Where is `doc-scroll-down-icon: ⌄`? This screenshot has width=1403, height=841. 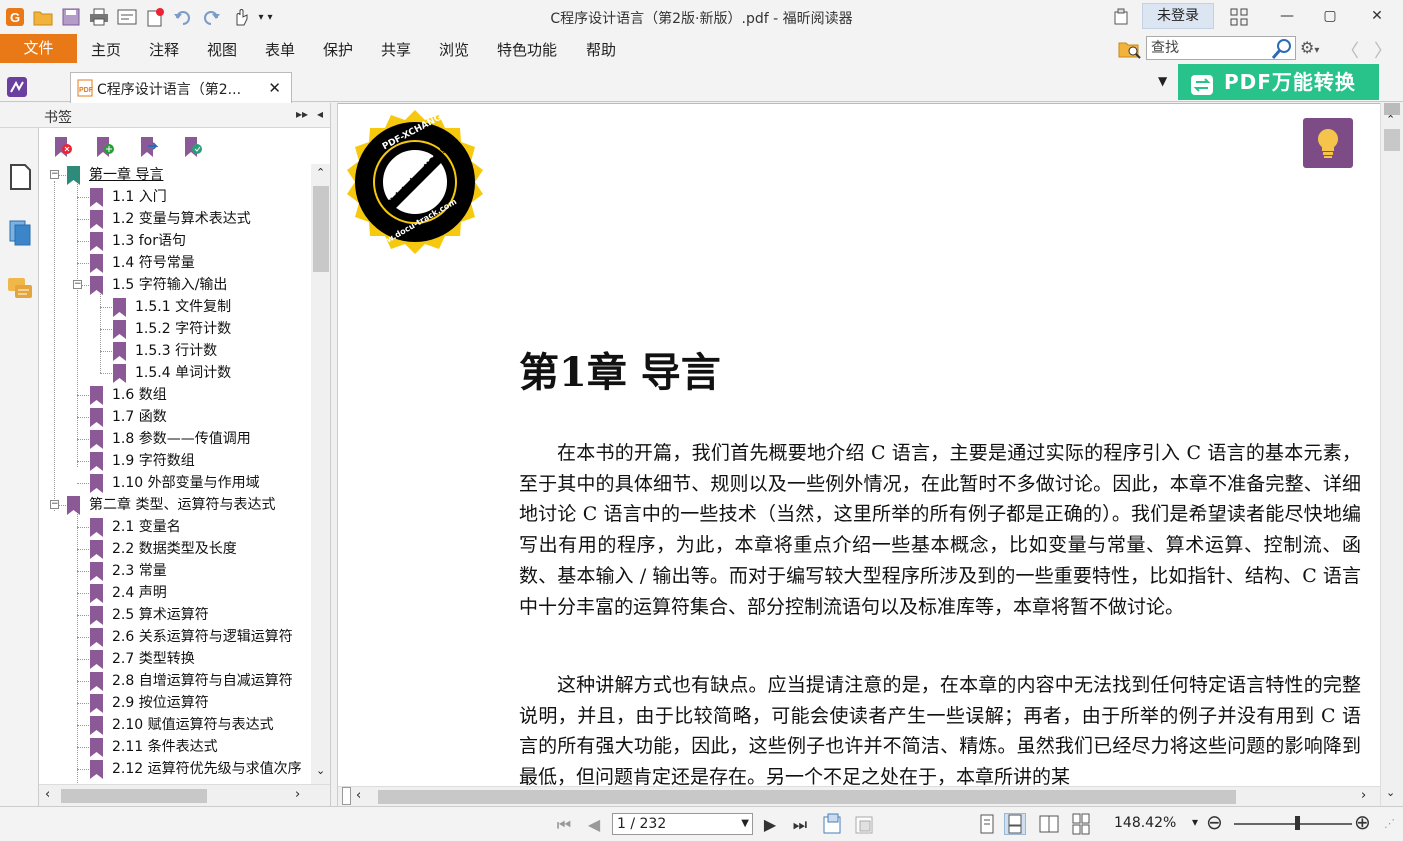 doc-scroll-down-icon: ⌄ is located at coordinates (1390, 792).